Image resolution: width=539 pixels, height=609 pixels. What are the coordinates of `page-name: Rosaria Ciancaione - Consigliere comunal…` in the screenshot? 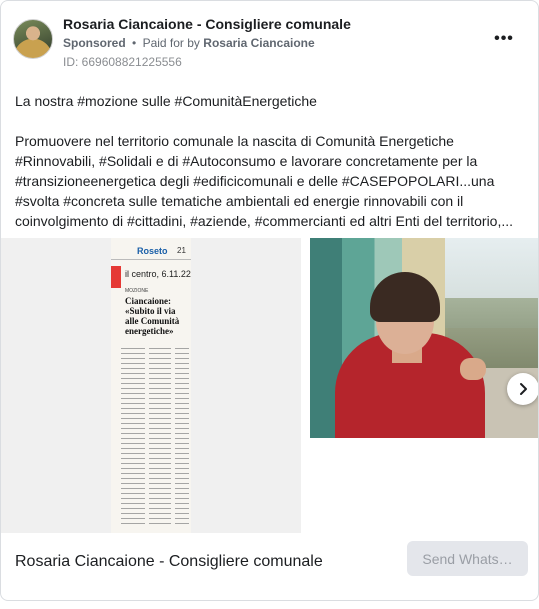 It's located at (207, 24).